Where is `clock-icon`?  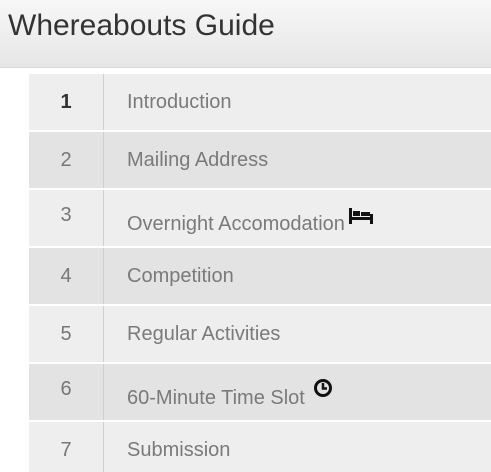
clock-icon is located at coordinates (322, 388).